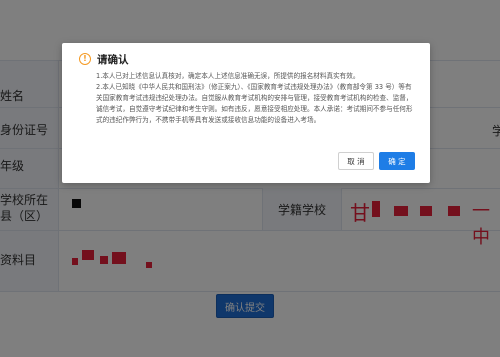  I want to click on dialog-title: 请确认, so click(113, 60).